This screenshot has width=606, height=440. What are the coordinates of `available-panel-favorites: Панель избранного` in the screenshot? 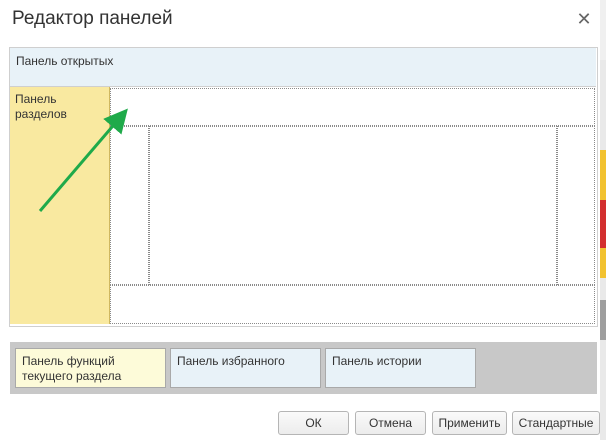 It's located at (245, 368).